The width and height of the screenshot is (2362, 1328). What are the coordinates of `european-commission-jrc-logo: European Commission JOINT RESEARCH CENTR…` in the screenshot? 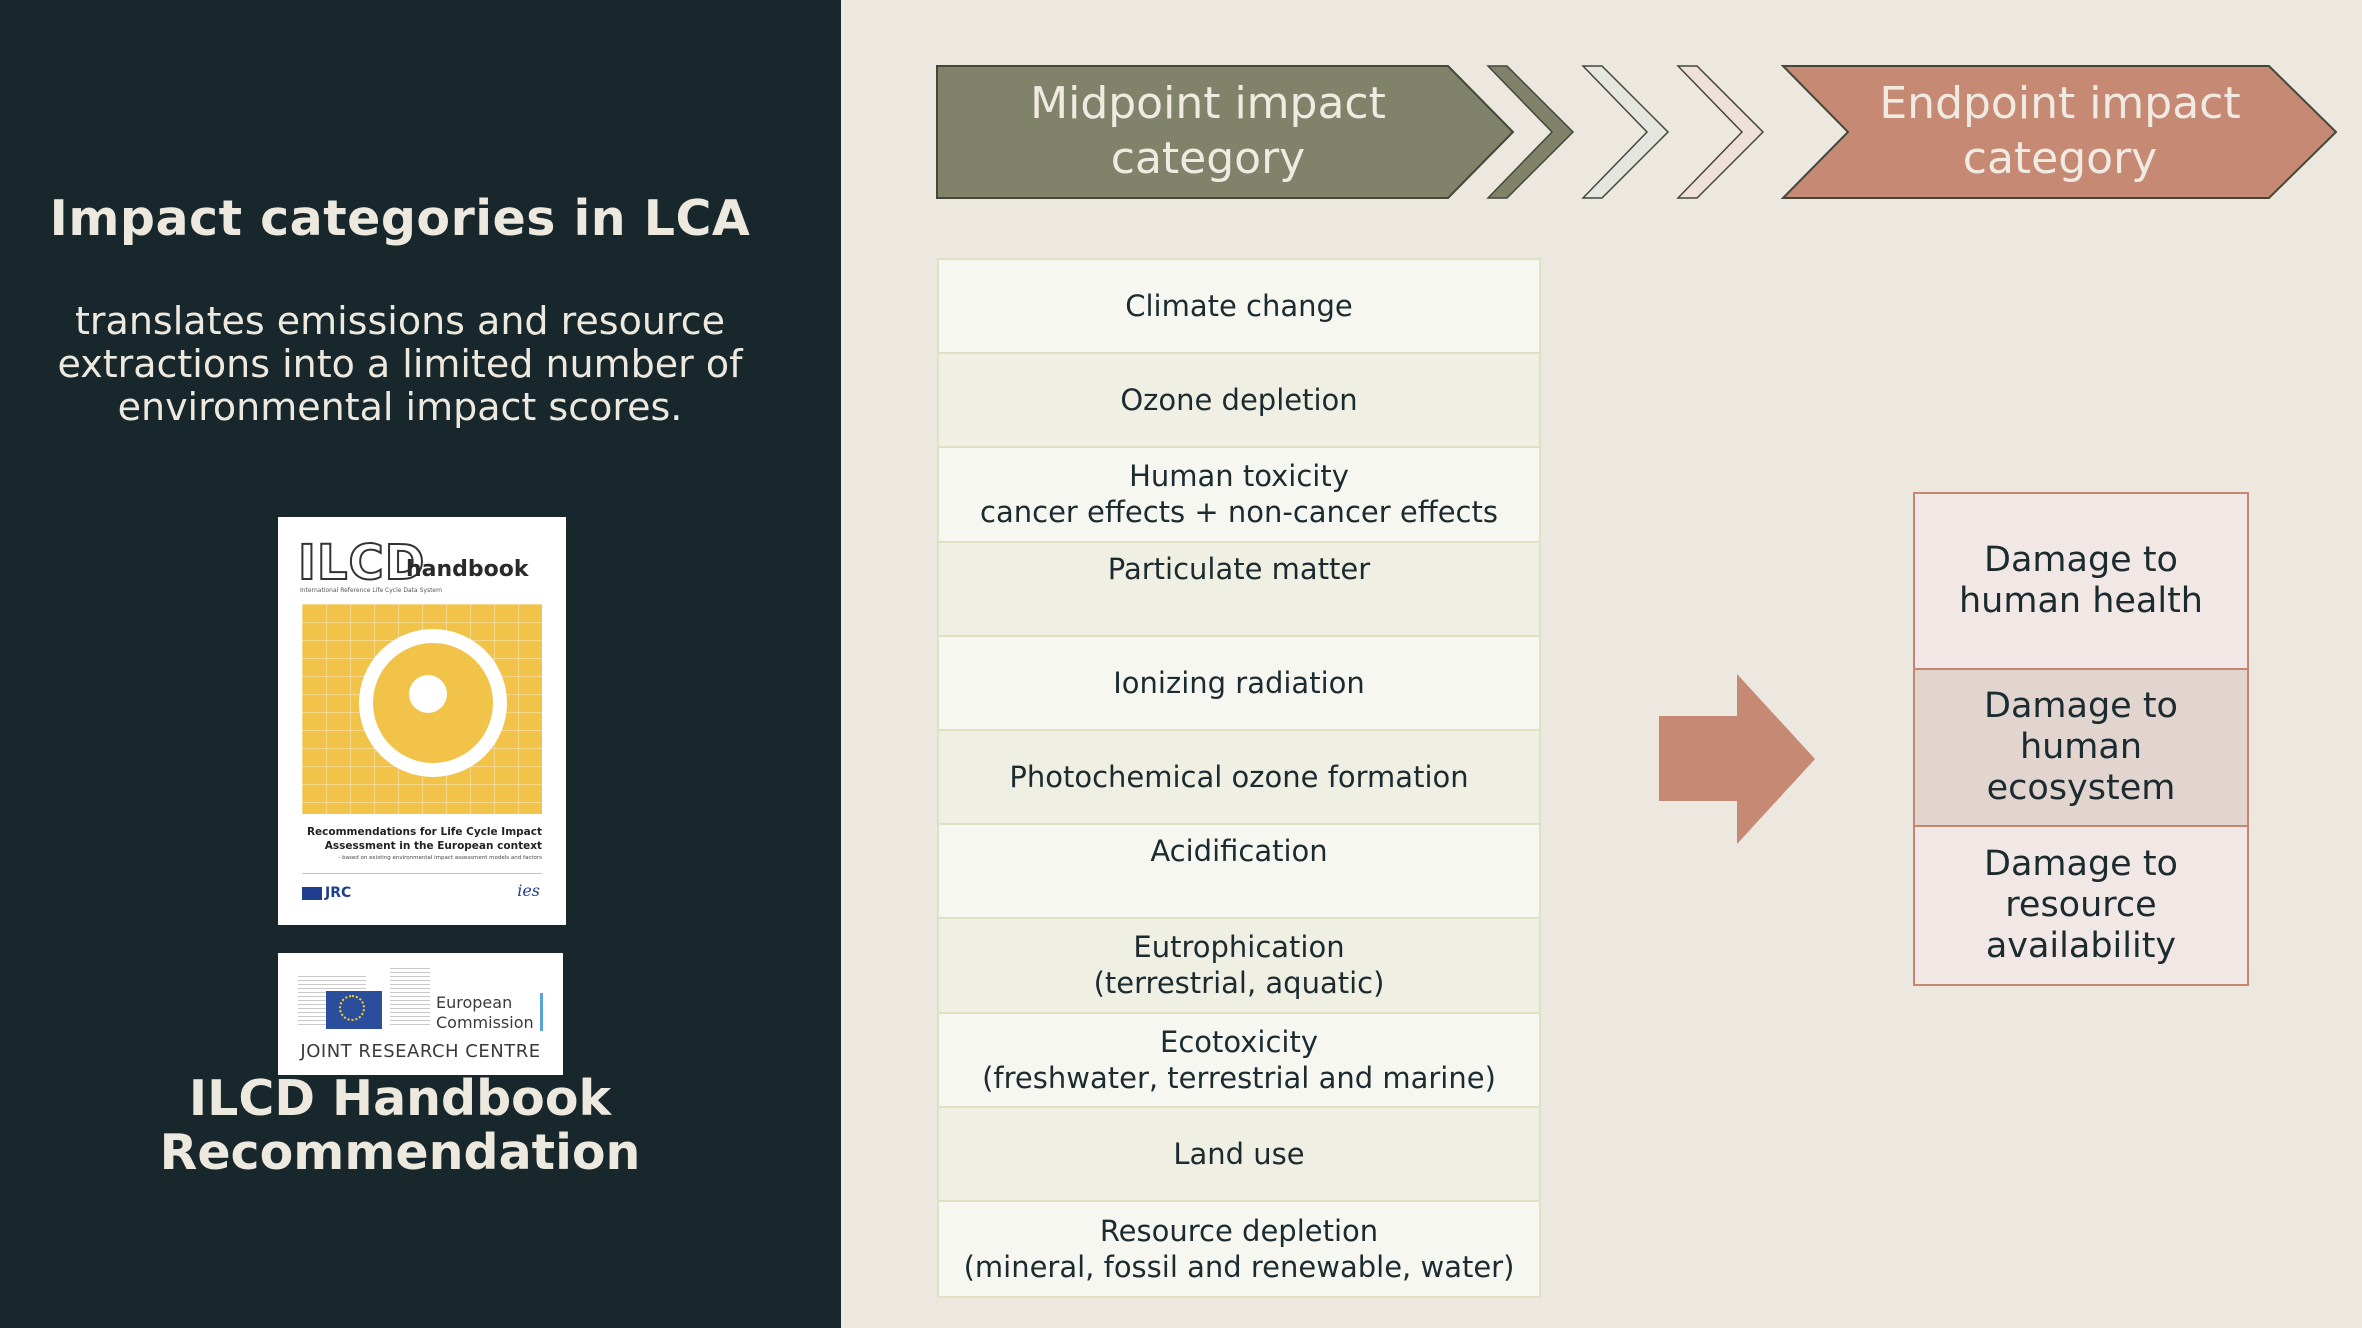 It's located at (420, 1014).